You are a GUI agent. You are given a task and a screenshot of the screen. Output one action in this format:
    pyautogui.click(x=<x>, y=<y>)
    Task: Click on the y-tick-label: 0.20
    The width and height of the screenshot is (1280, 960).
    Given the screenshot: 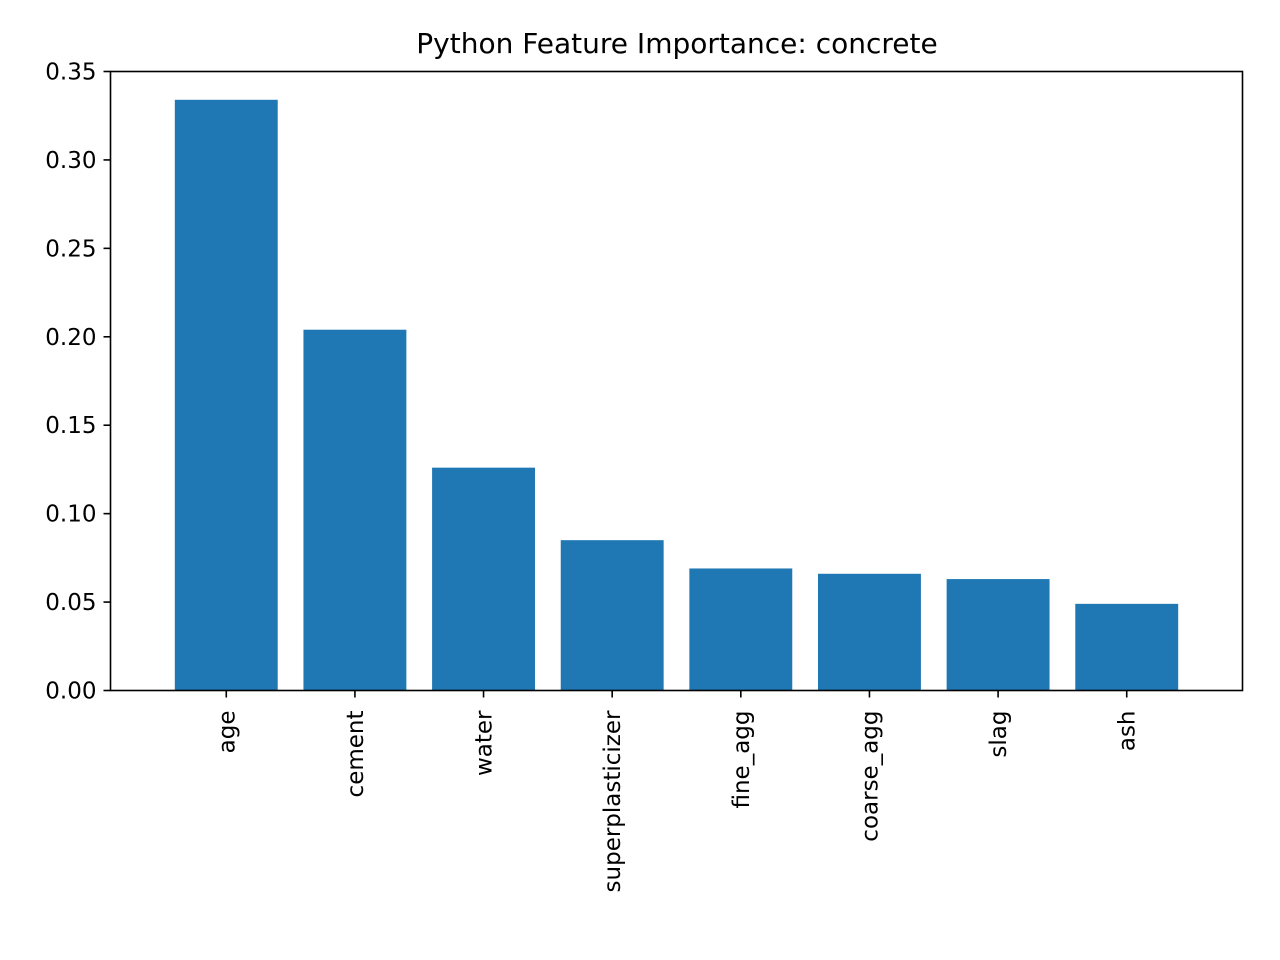 What is the action you would take?
    pyautogui.click(x=70, y=338)
    